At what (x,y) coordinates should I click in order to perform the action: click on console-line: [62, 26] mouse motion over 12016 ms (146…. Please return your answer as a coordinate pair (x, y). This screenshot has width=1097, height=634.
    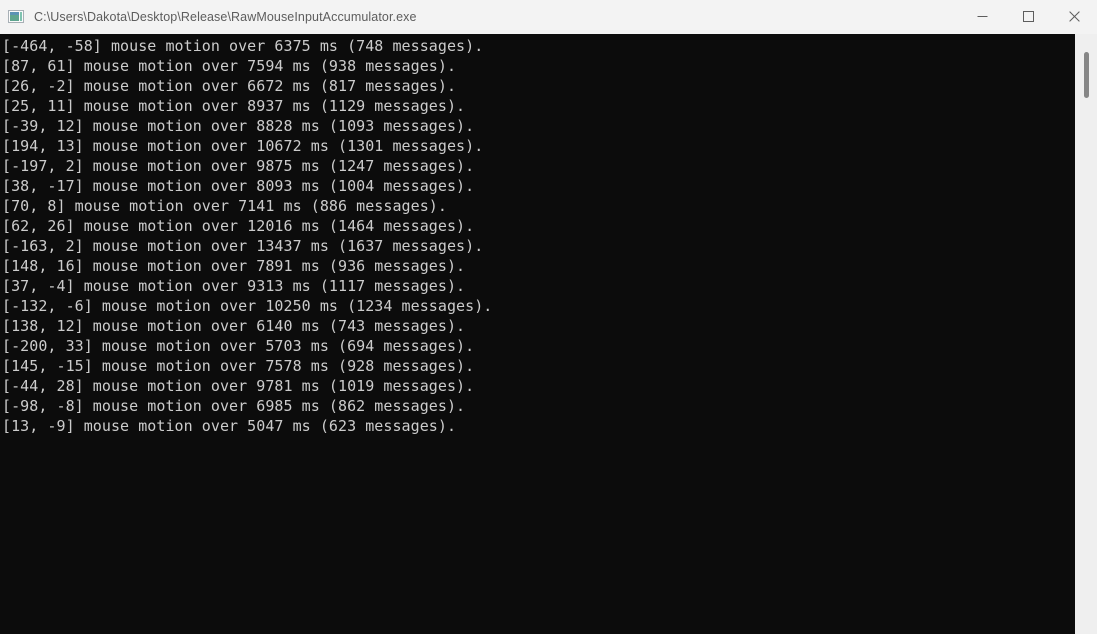
    Looking at the image, I should click on (238, 226).